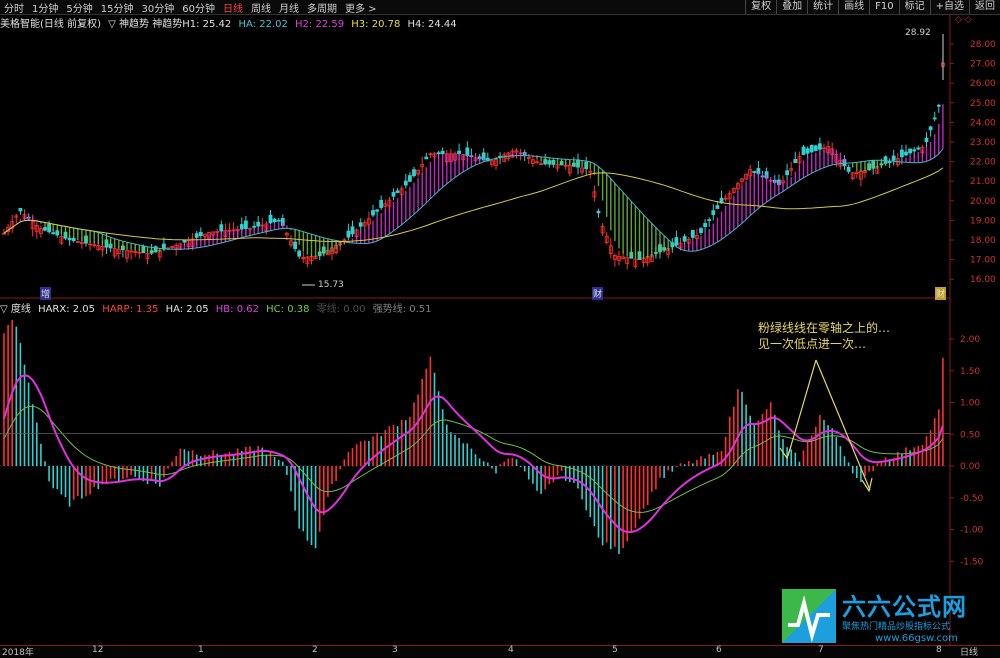 The height and width of the screenshot is (658, 1000). I want to click on date-label-6: 6, so click(719, 650).